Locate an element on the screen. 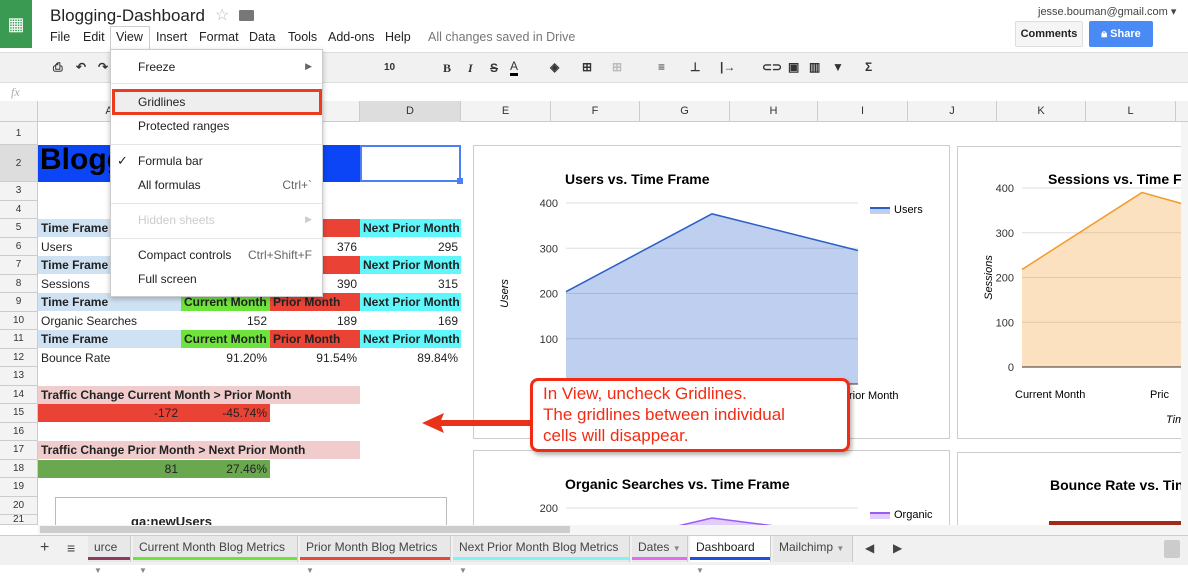 The image size is (1188, 582). row-header-13: 13 is located at coordinates (19, 376).